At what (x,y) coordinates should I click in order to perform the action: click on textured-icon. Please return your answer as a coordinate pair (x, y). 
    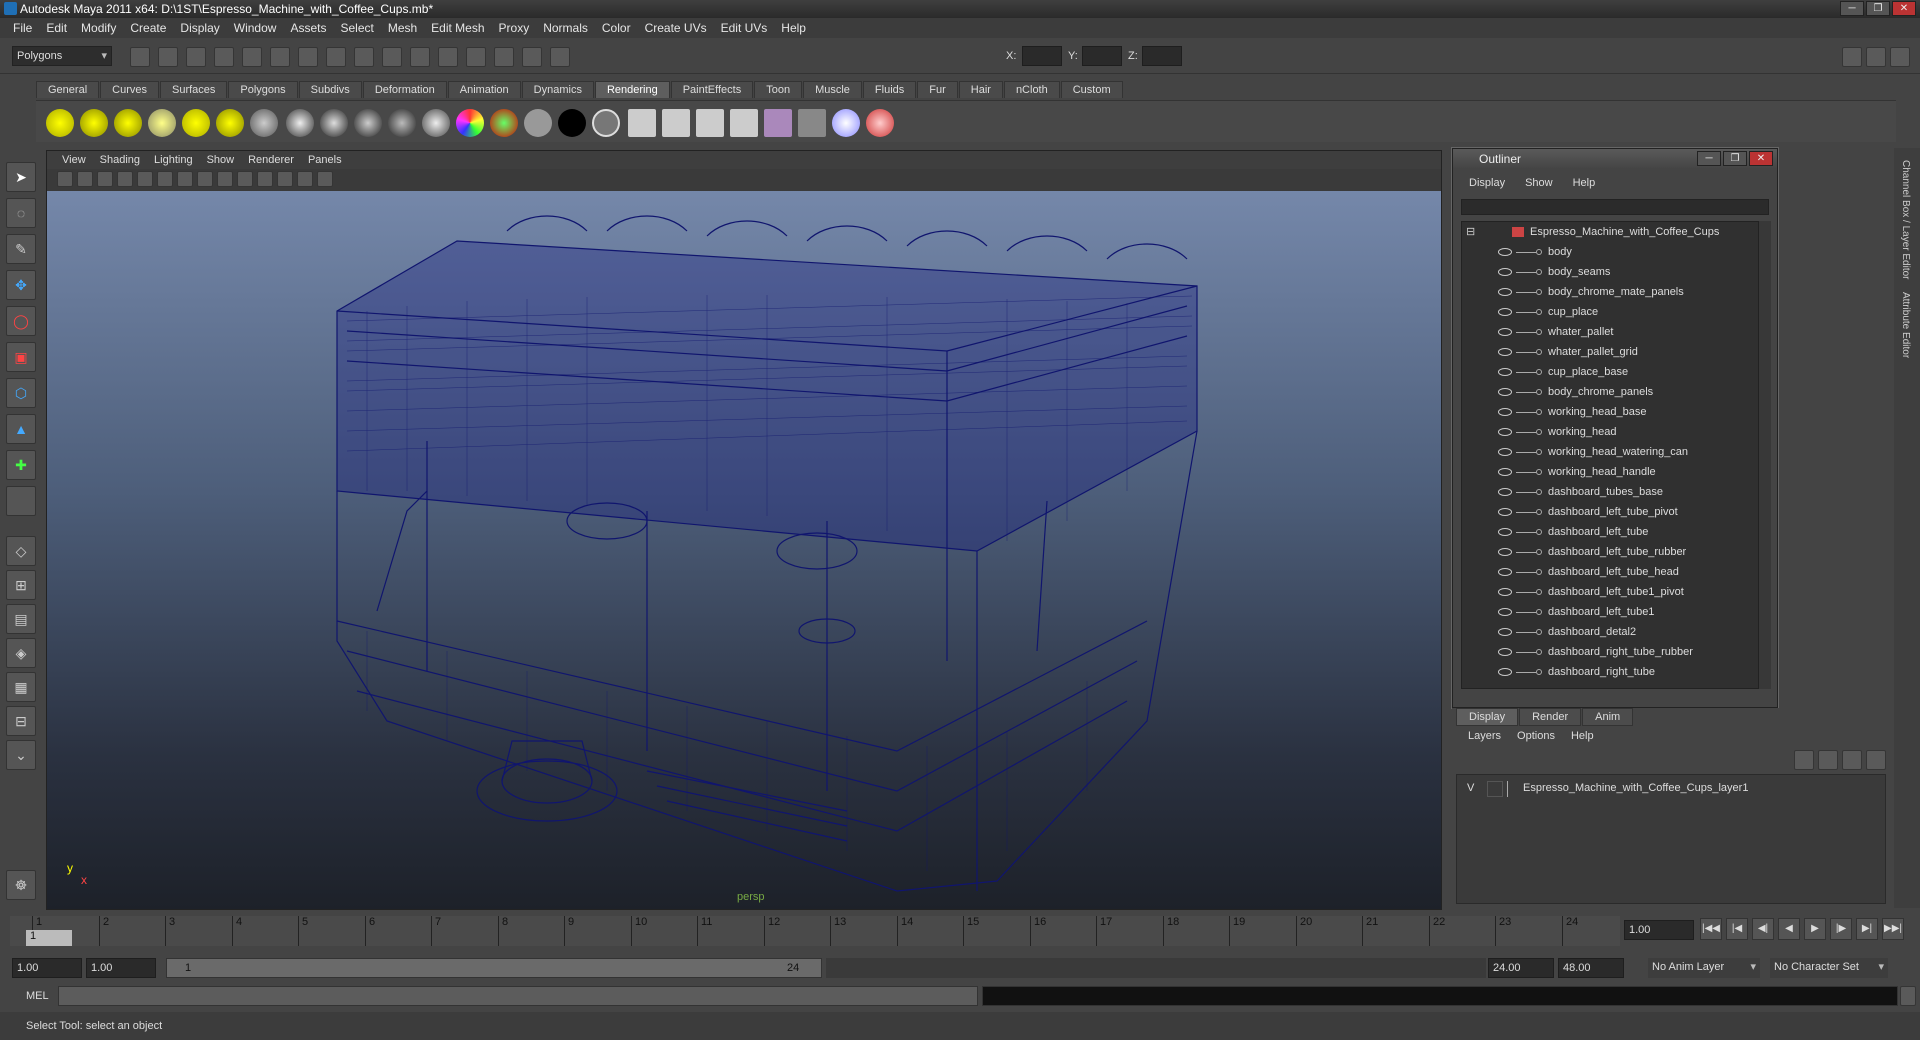
    Looking at the image, I should click on (245, 179).